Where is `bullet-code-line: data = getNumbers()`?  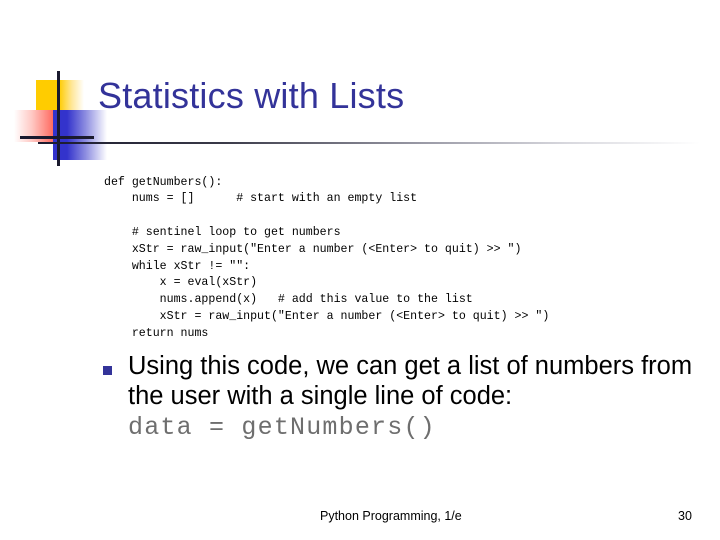
bullet-code-line: data = getNumbers() is located at coordinates (282, 427).